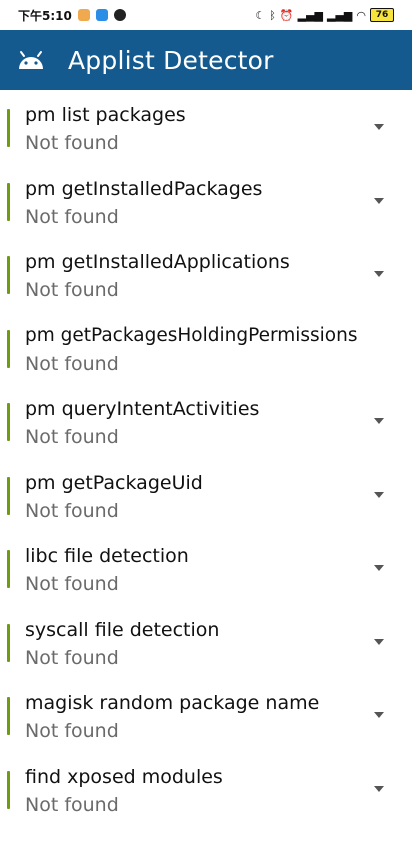 This screenshot has height=857, width=412. What do you see at coordinates (83, 15) in the screenshot?
I see `chat-notification-icon` at bounding box center [83, 15].